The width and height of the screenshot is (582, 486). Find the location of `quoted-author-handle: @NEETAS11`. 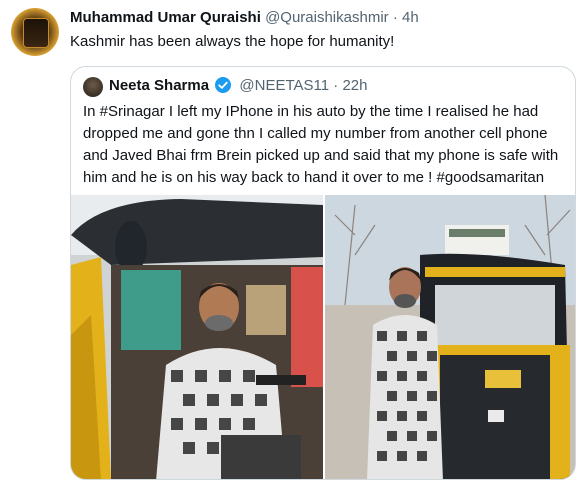

quoted-author-handle: @NEETAS11 is located at coordinates (284, 85).